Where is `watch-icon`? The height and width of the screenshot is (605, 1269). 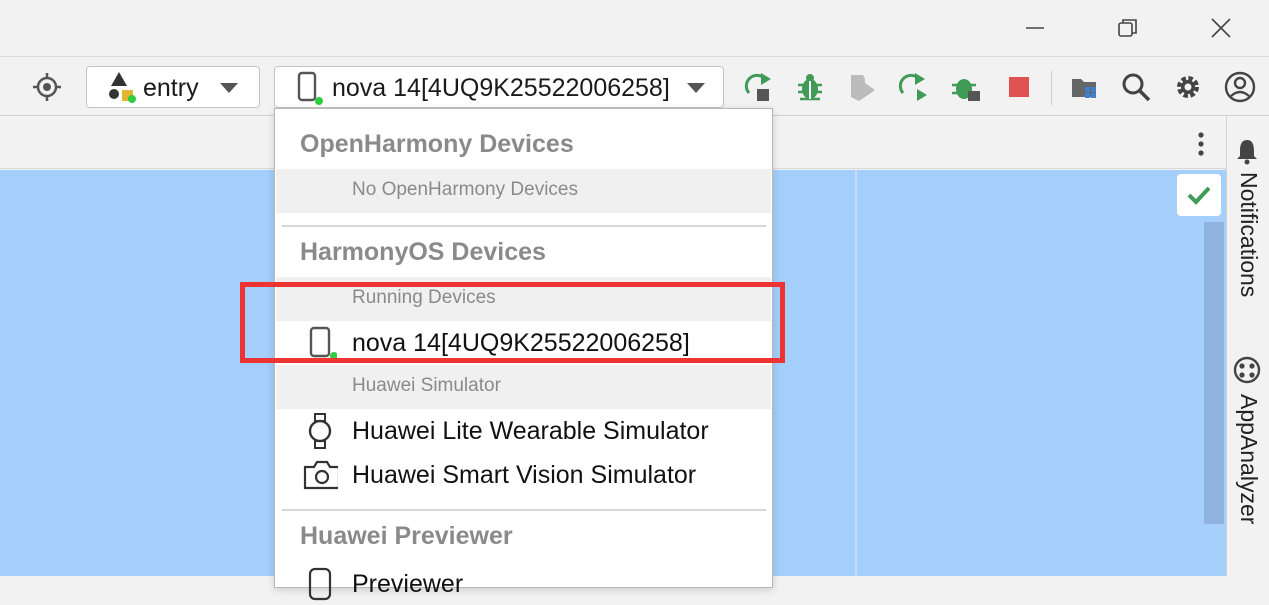 watch-icon is located at coordinates (320, 431).